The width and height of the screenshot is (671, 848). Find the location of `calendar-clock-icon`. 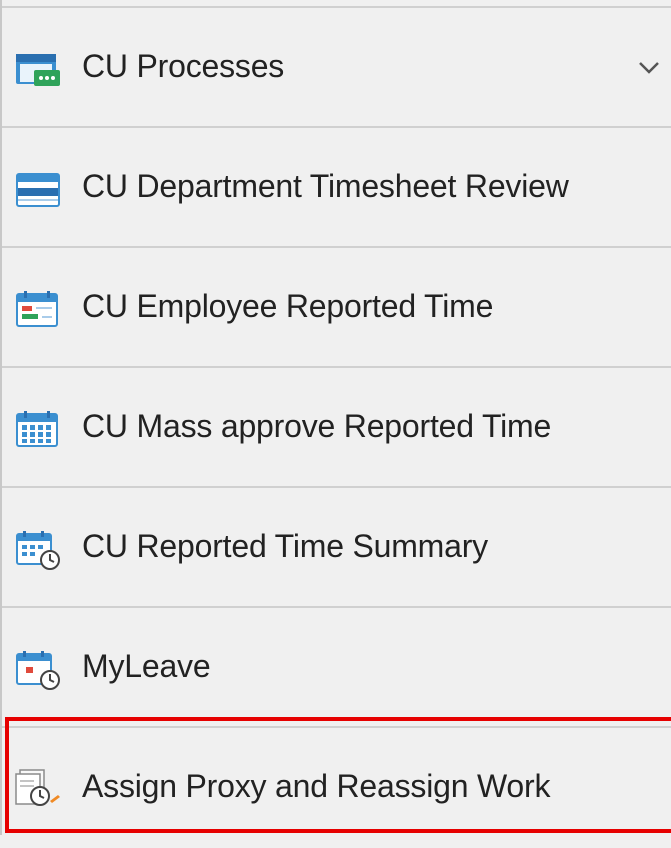

calendar-clock-icon is located at coordinates (39, 550).